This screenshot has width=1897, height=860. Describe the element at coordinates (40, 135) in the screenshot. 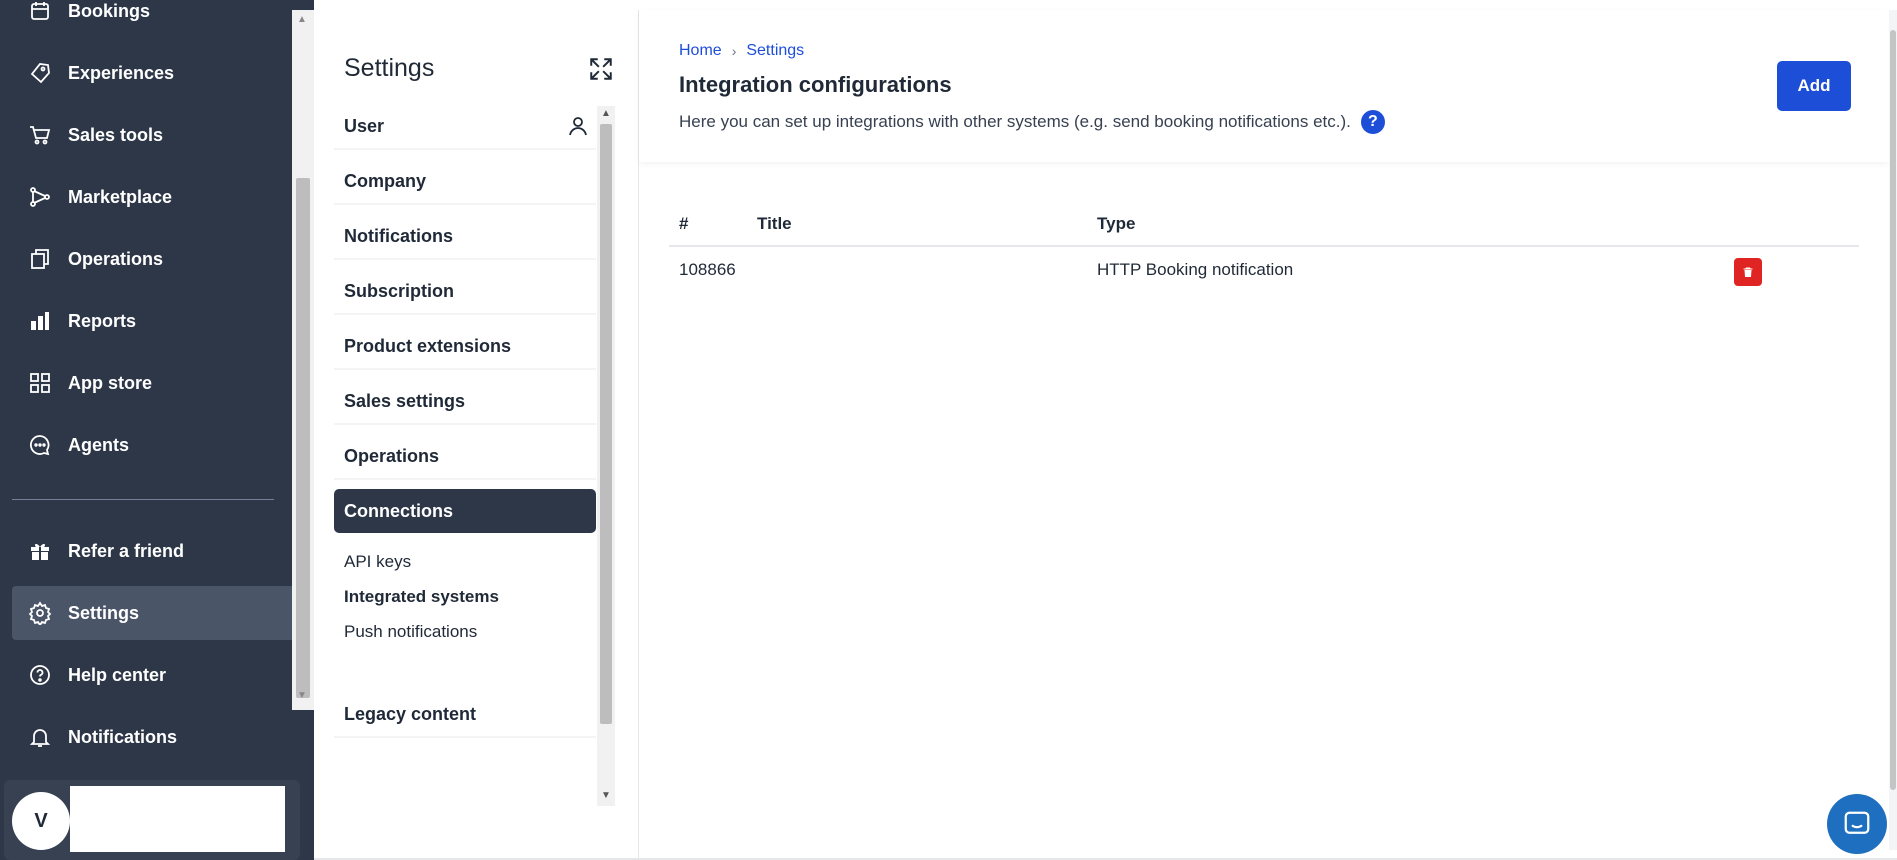

I see `cart-icon` at that location.